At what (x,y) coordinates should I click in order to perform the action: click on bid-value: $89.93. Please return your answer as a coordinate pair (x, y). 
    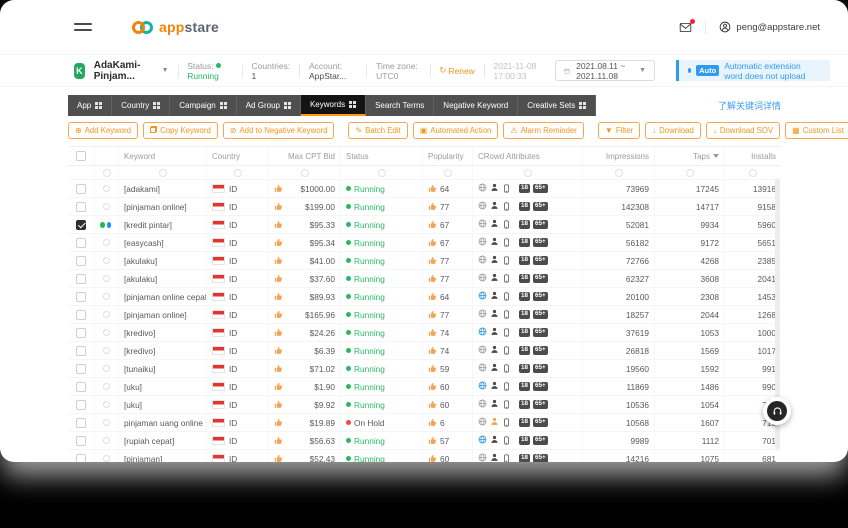
    Looking at the image, I should click on (322, 297).